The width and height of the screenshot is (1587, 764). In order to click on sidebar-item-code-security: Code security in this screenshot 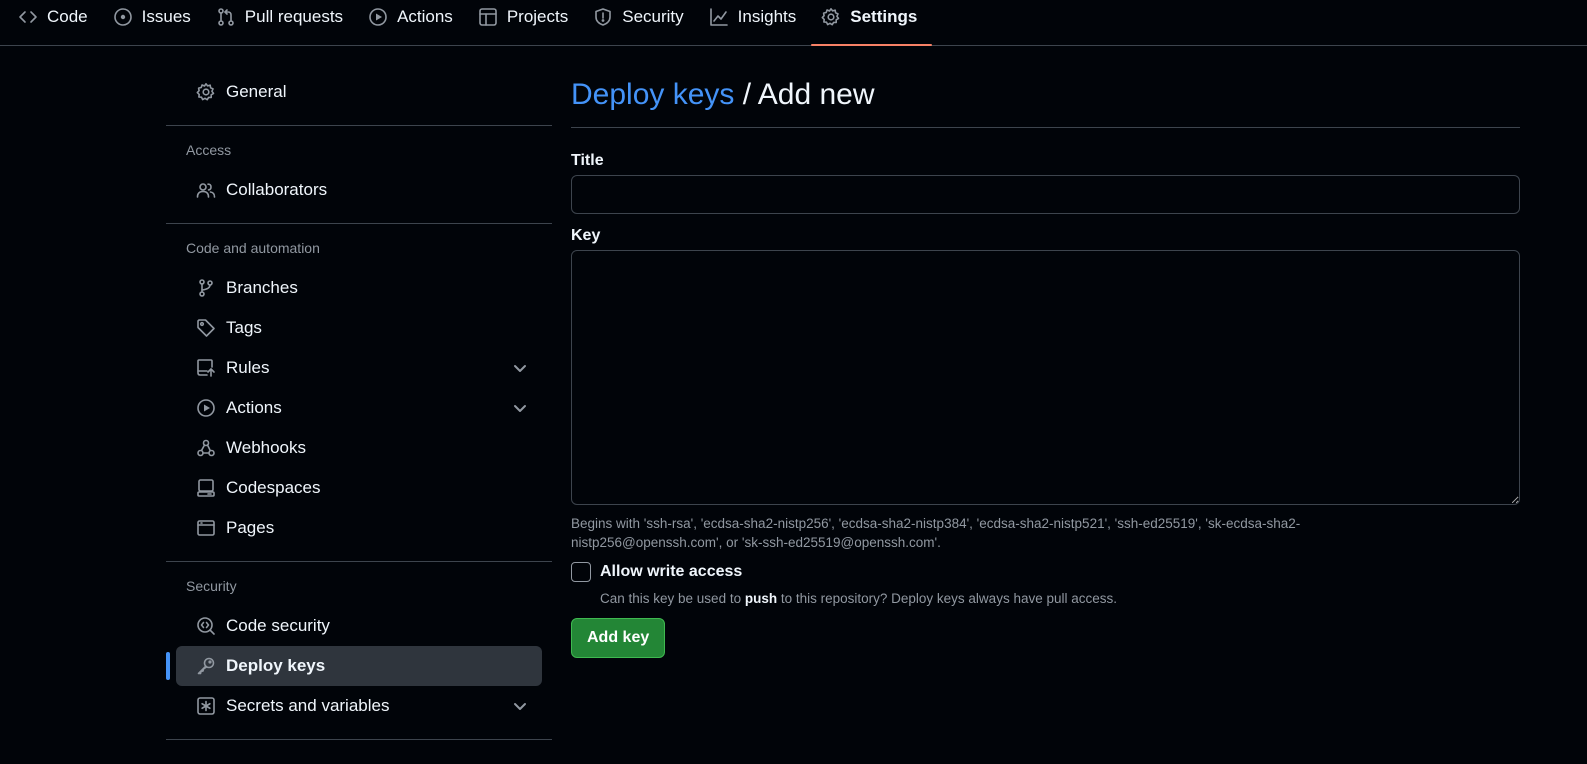, I will do `click(359, 626)`.